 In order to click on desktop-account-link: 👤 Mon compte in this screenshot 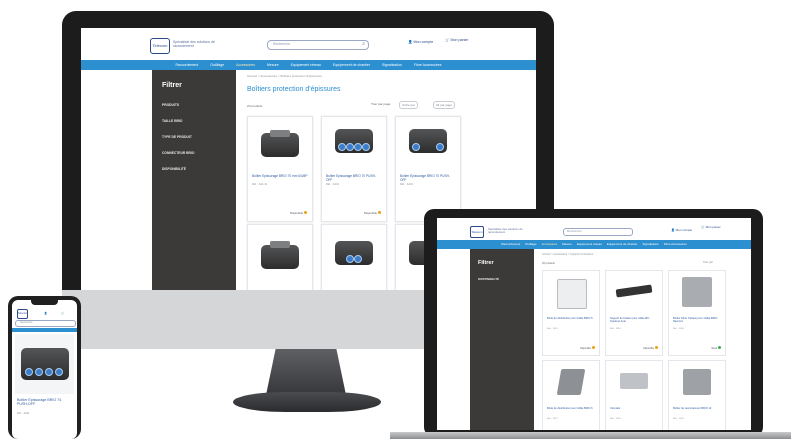, I will do `click(420, 42)`.